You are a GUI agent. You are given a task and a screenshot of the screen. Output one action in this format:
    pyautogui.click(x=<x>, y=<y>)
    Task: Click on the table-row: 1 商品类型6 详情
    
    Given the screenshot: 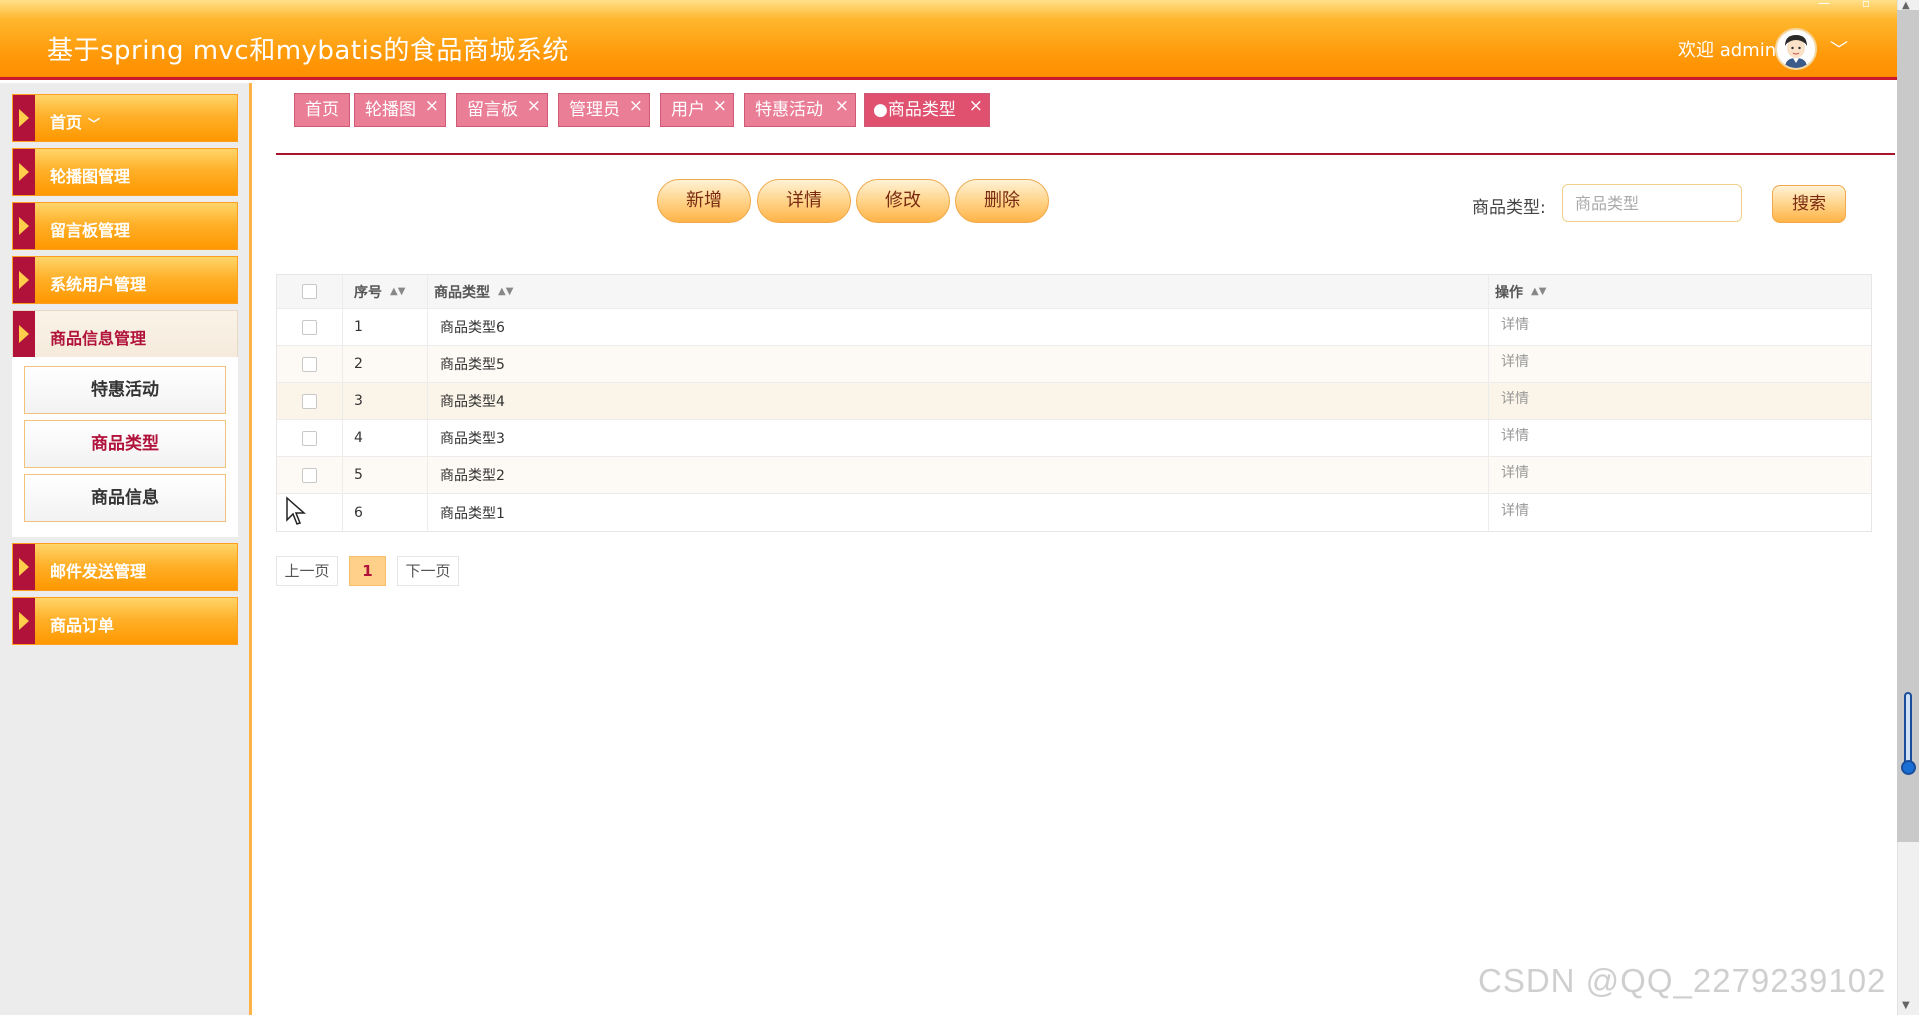 What is the action you would take?
    pyautogui.click(x=1074, y=327)
    